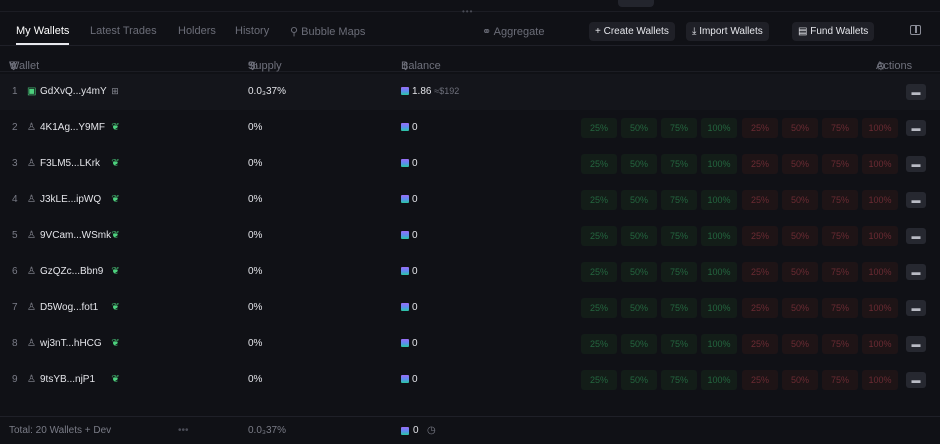  I want to click on layout-toggle-icon, so click(915, 30).